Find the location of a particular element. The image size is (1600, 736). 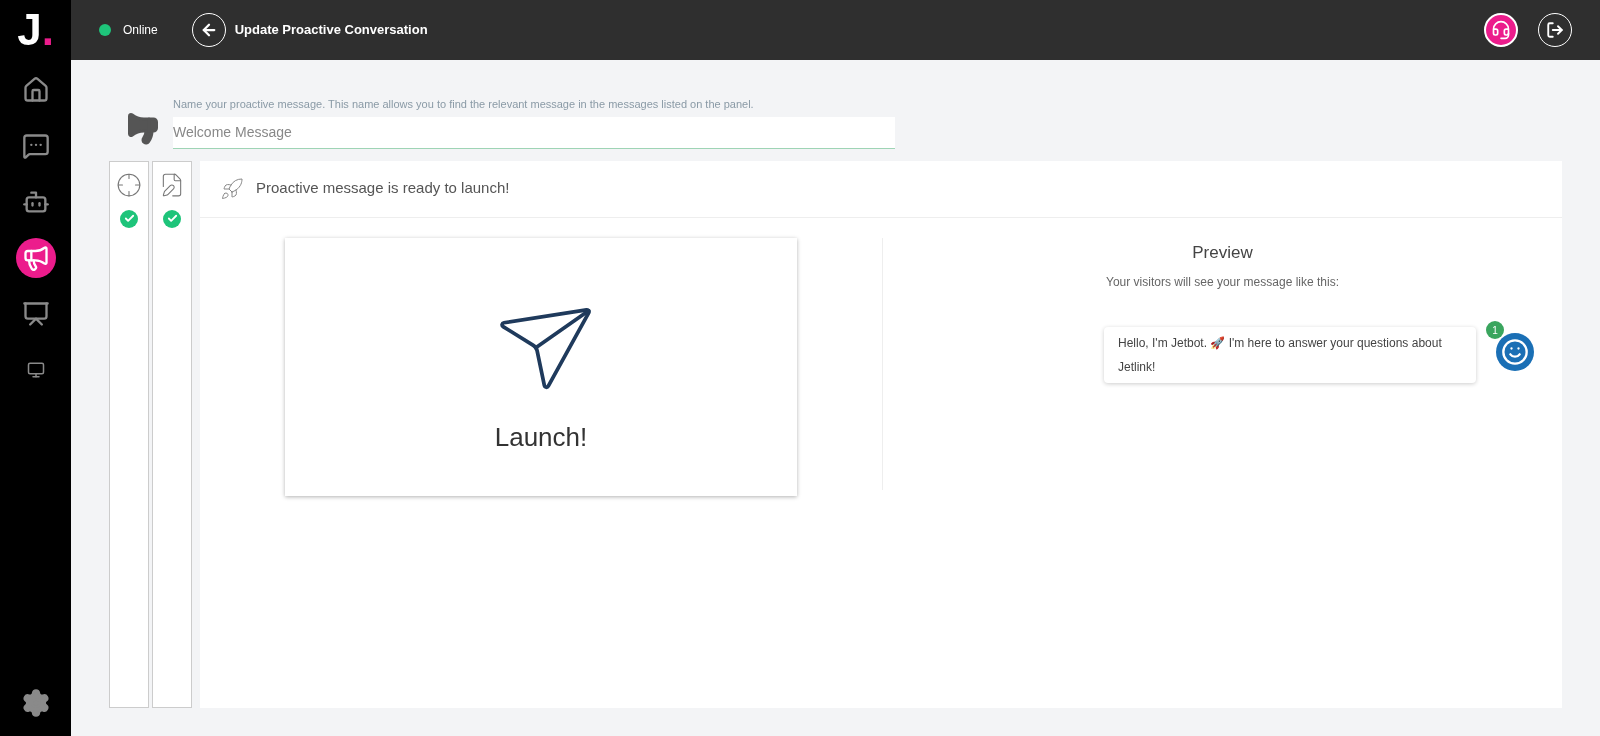

settings-icon is located at coordinates (35, 703).